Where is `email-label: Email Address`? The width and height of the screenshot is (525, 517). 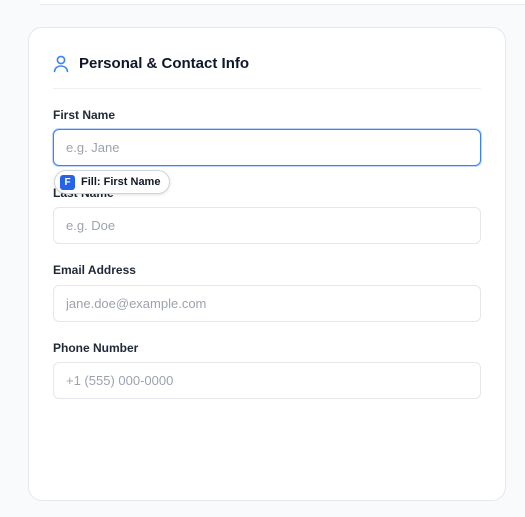
email-label: Email Address is located at coordinates (94, 270).